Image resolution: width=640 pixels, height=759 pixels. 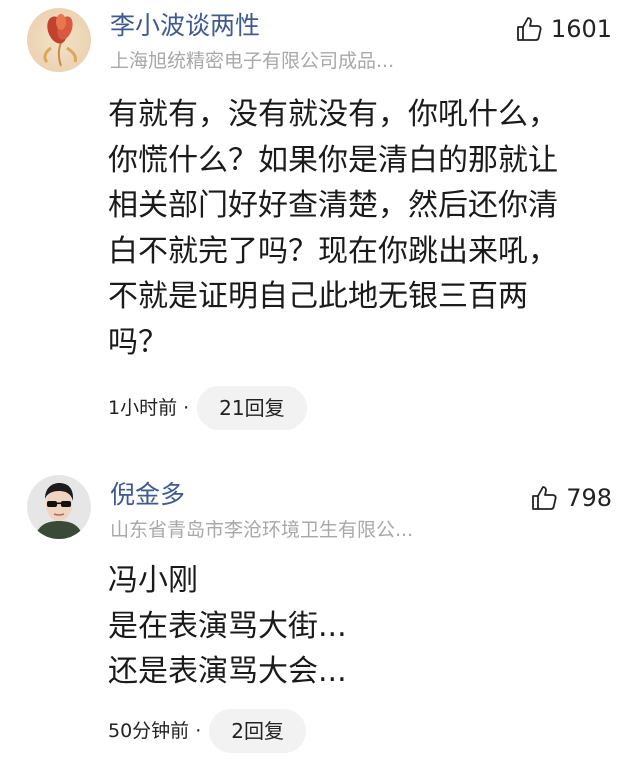 What do you see at coordinates (147, 495) in the screenshot?
I see `author-name: 倪金多` at bounding box center [147, 495].